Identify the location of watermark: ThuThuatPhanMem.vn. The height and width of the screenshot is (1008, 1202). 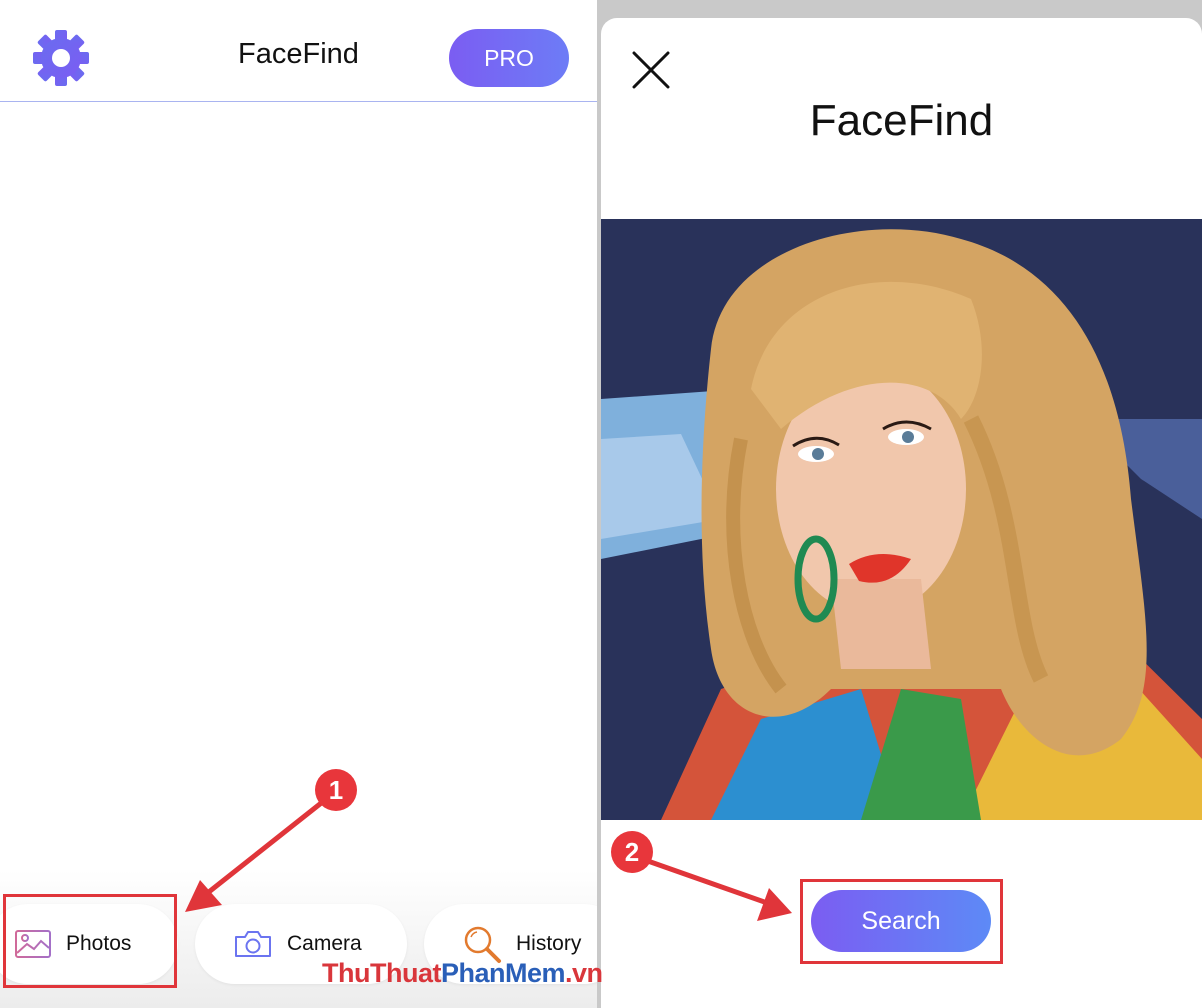
(462, 973).